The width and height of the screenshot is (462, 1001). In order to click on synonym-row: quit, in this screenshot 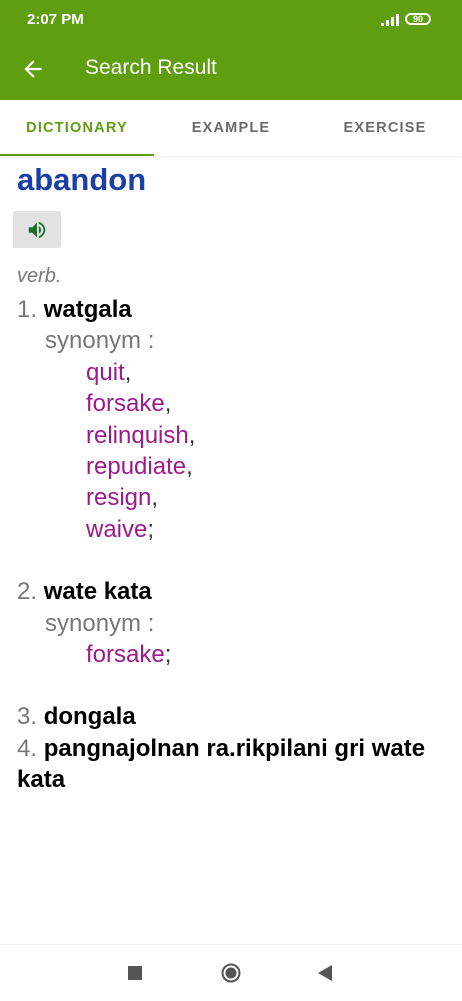, I will do `click(232, 372)`.